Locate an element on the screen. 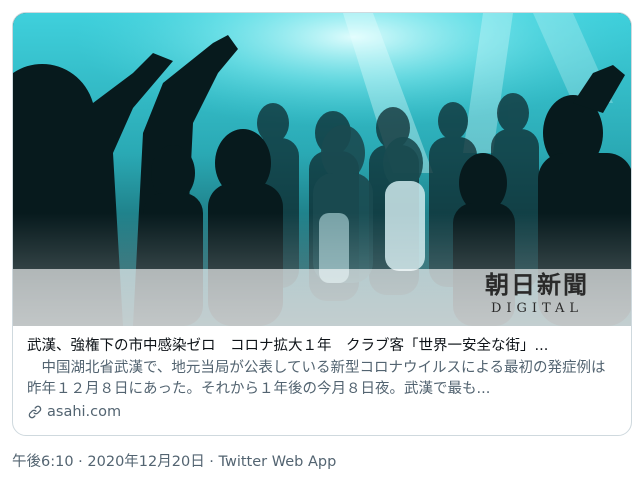 Image resolution: width=640 pixels, height=480 pixels. link-icon is located at coordinates (35, 412).